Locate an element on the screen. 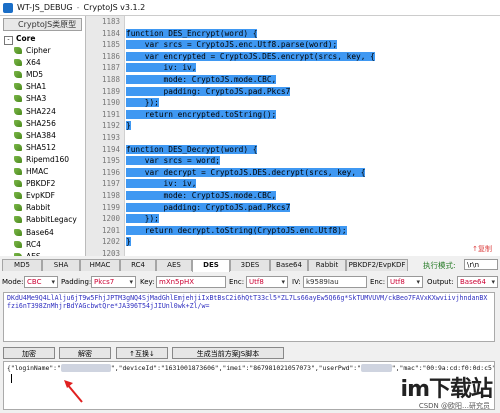  padding-select: Pkcs7 is located at coordinates (113, 282).